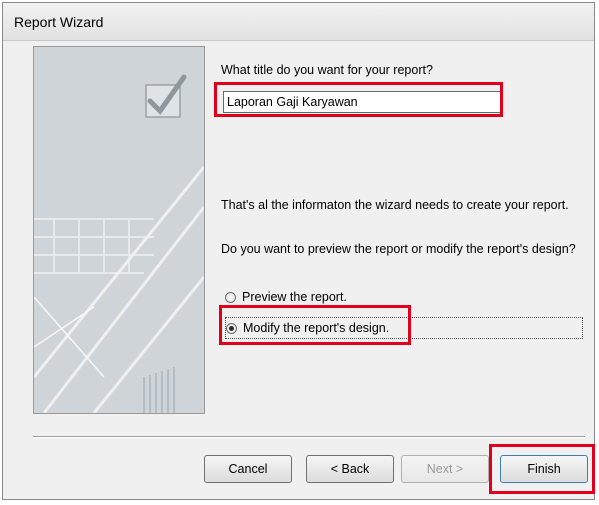 Image resolution: width=599 pixels, height=505 pixels. Describe the element at coordinates (316, 328) in the screenshot. I see `modify-option-label: Modify the report's design.` at that location.